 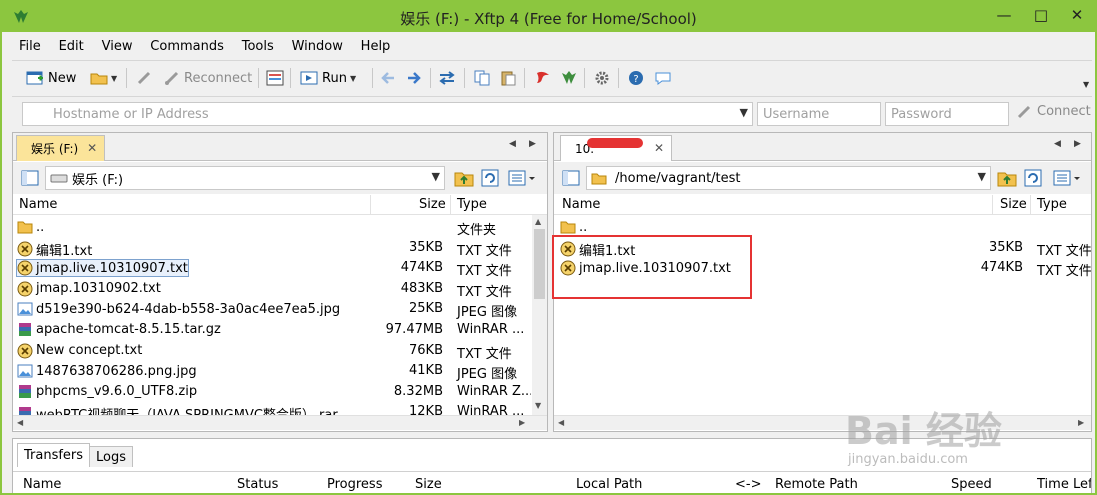 I want to click on toolbar: New ▼ Reconnect Run ▼ ? ▼, so click(x=557, y=79).